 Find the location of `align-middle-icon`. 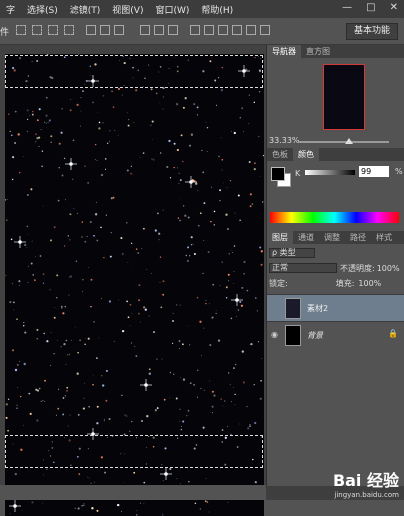

align-middle-icon is located at coordinates (105, 30).